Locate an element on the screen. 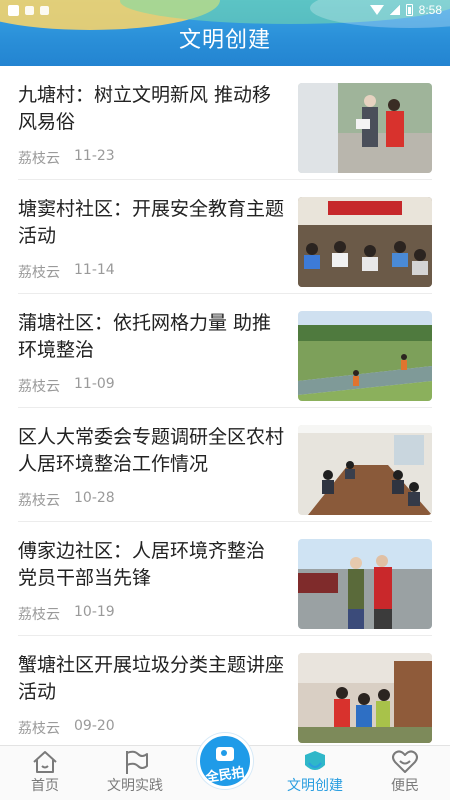 This screenshot has width=450, height=800. home-icon is located at coordinates (45, 762).